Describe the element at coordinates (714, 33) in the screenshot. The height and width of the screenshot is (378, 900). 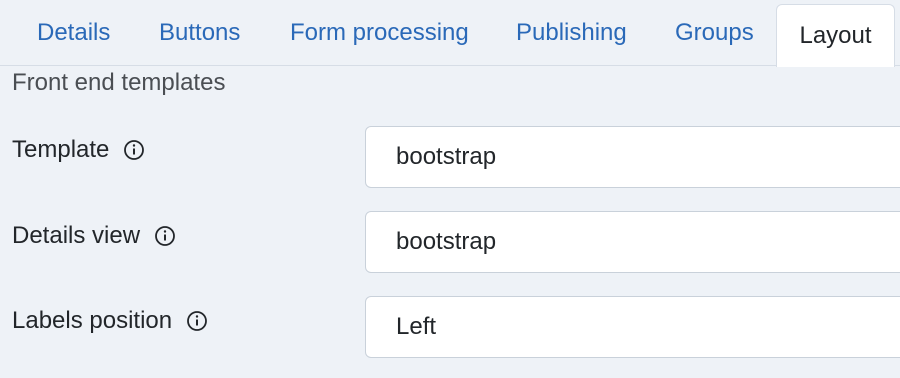
I see `tab-groups: Groups` at that location.